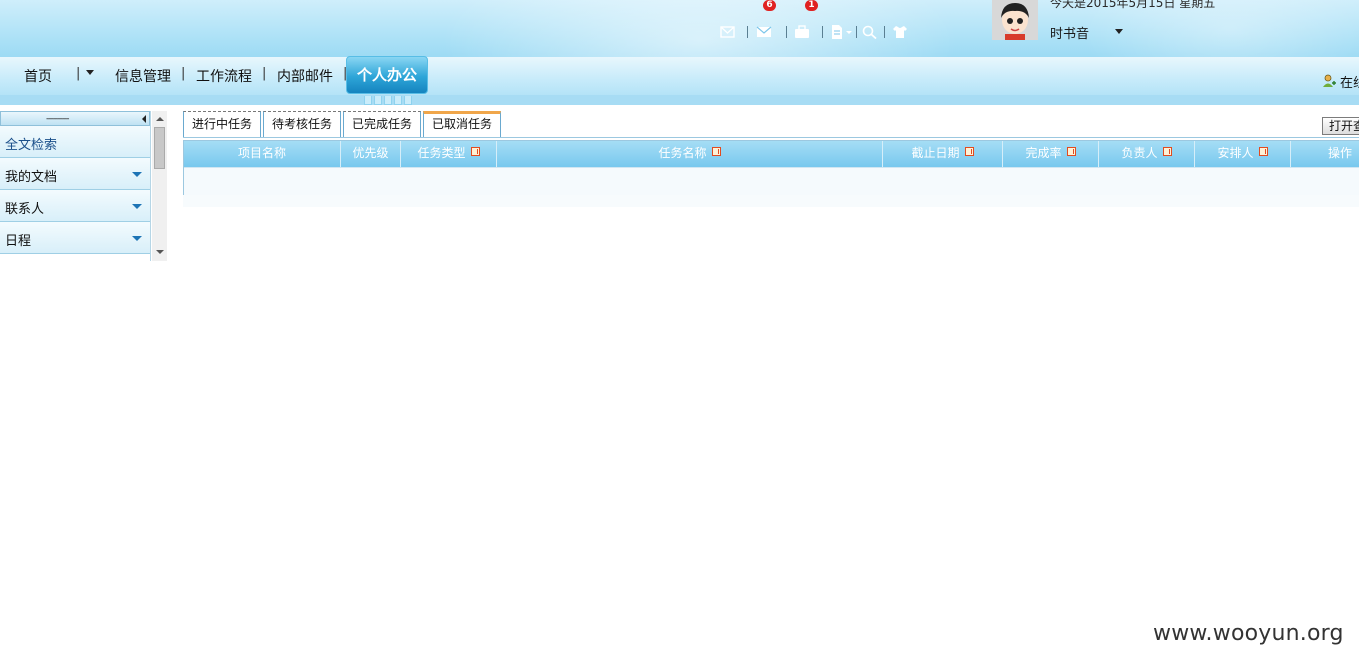 This screenshot has width=1359, height=663. What do you see at coordinates (900, 32) in the screenshot?
I see `shirt-icon` at bounding box center [900, 32].